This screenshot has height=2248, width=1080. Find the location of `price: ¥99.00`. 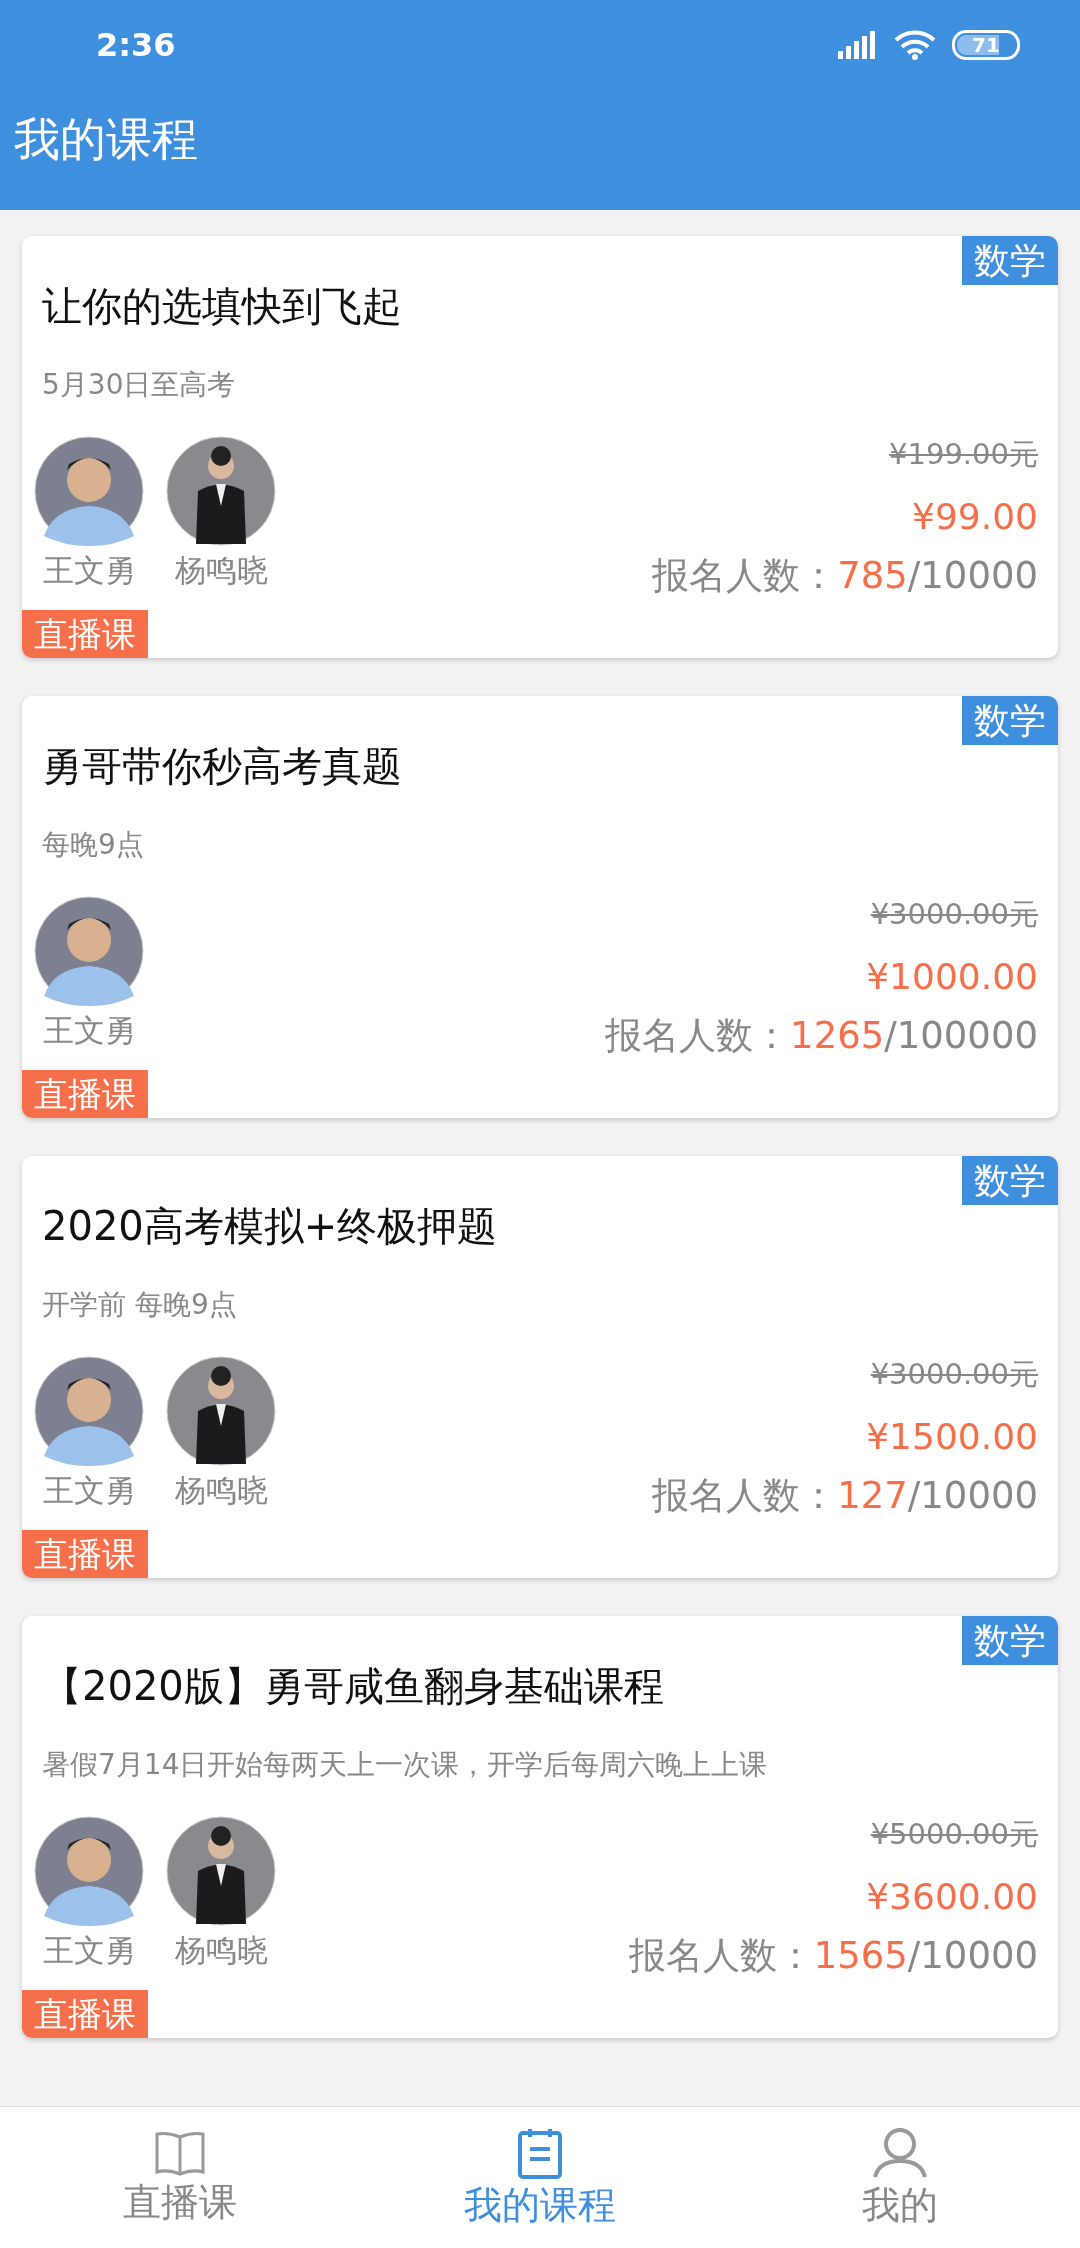

price: ¥99.00 is located at coordinates (975, 516).